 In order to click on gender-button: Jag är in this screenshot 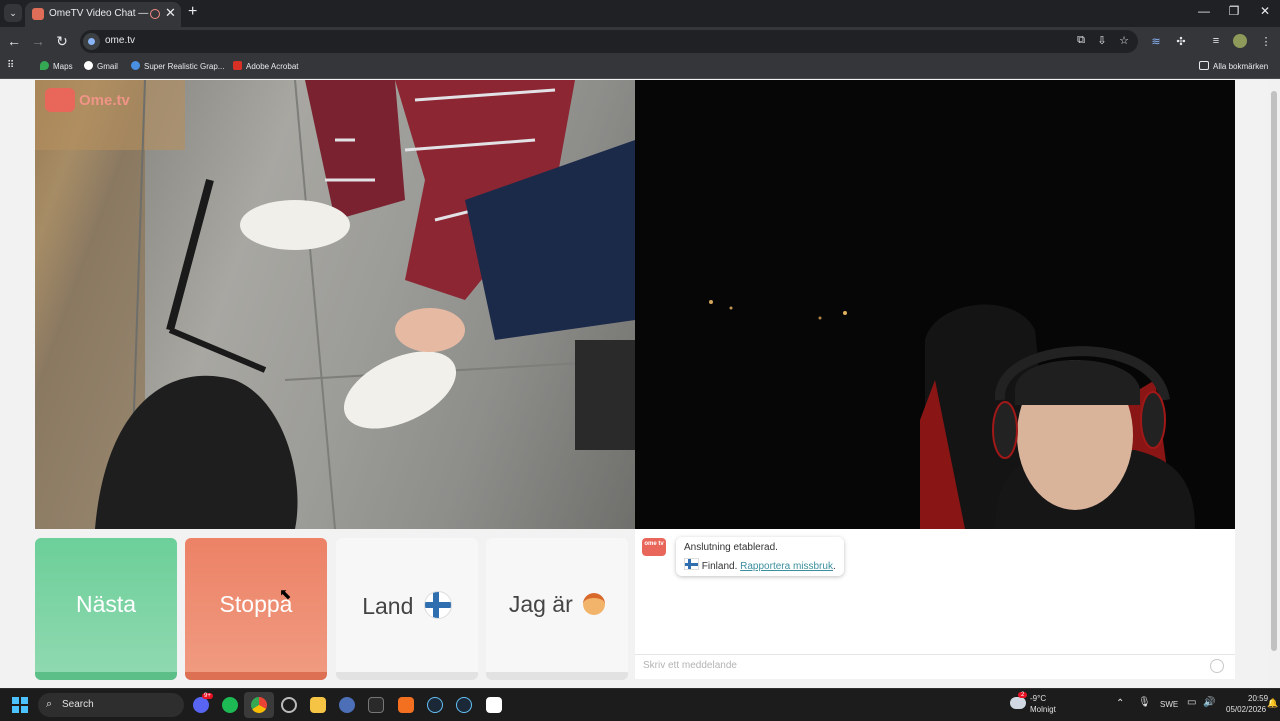, I will do `click(557, 609)`.